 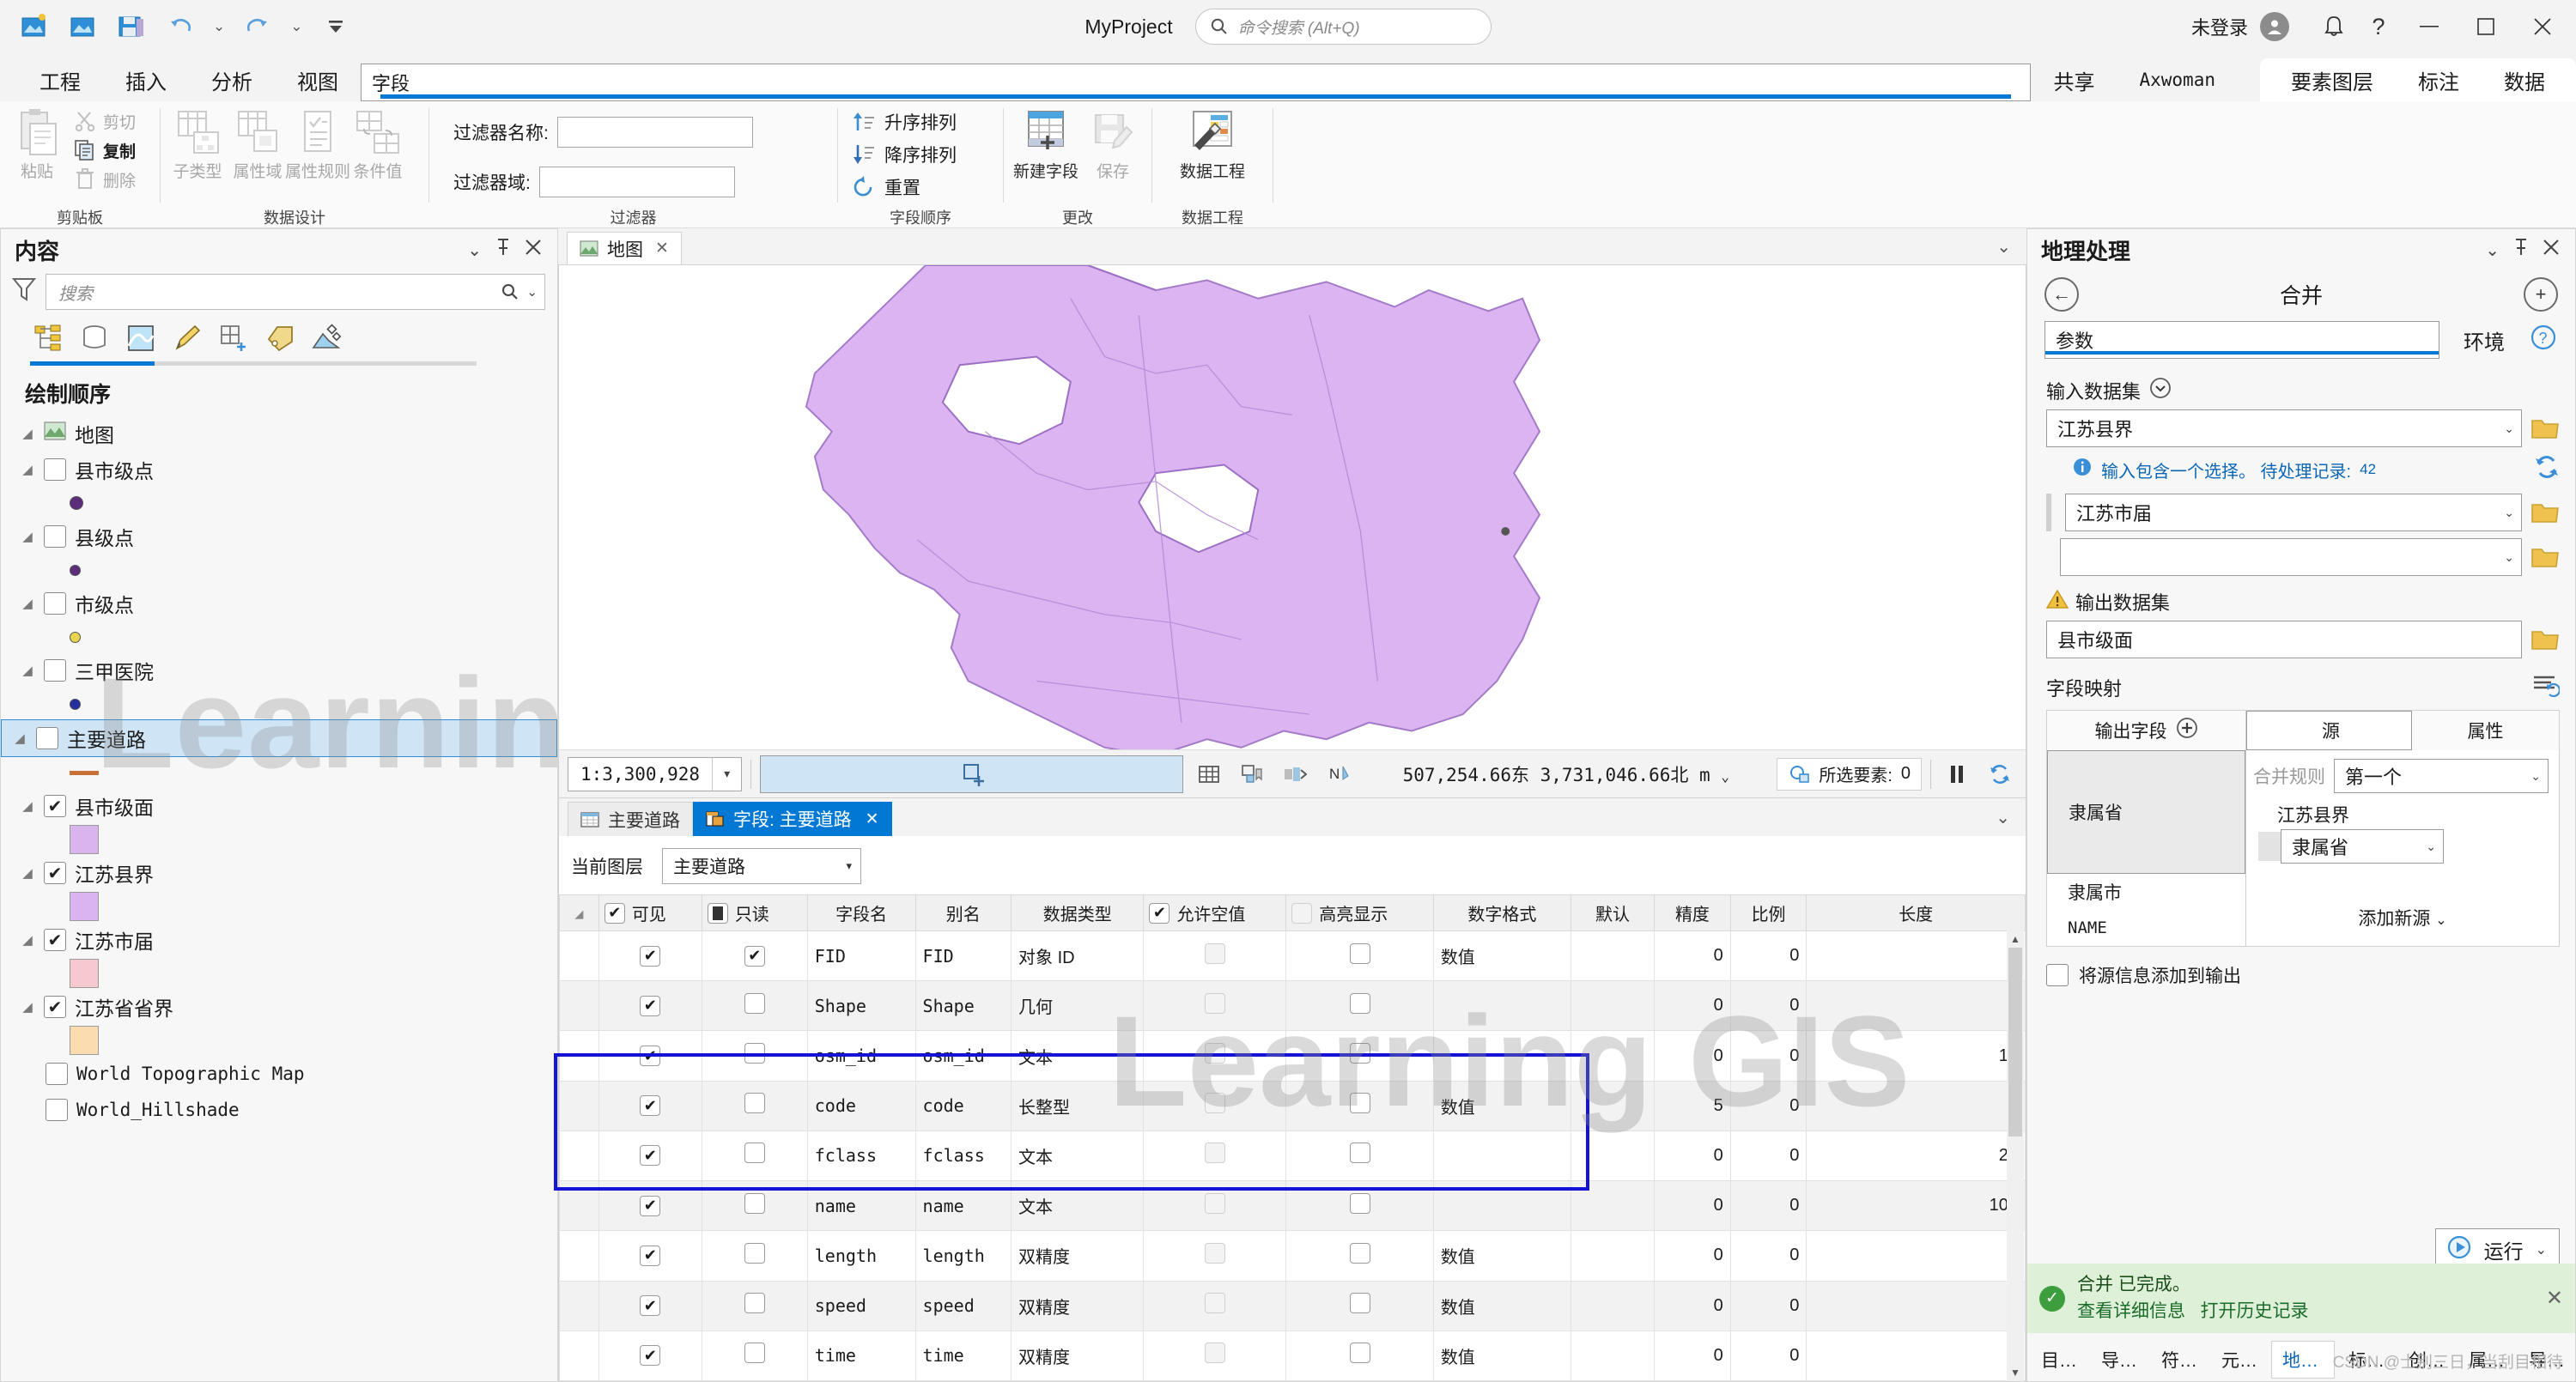 I want to click on column-header-scale: 比例, so click(x=1768, y=912).